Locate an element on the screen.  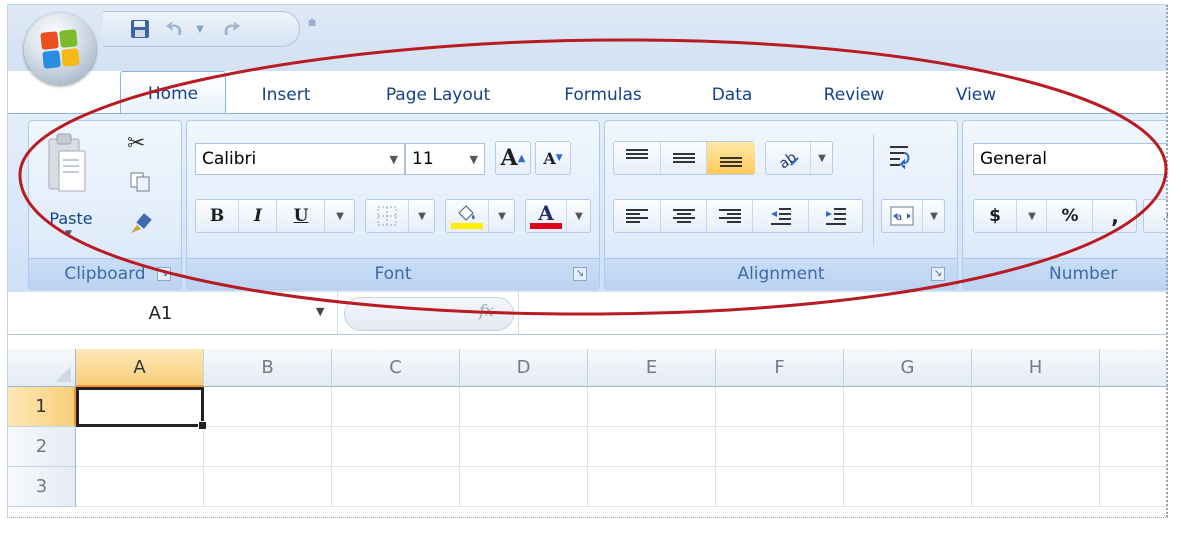
orientation-dropdown-icon: ▼ is located at coordinates (821, 158).